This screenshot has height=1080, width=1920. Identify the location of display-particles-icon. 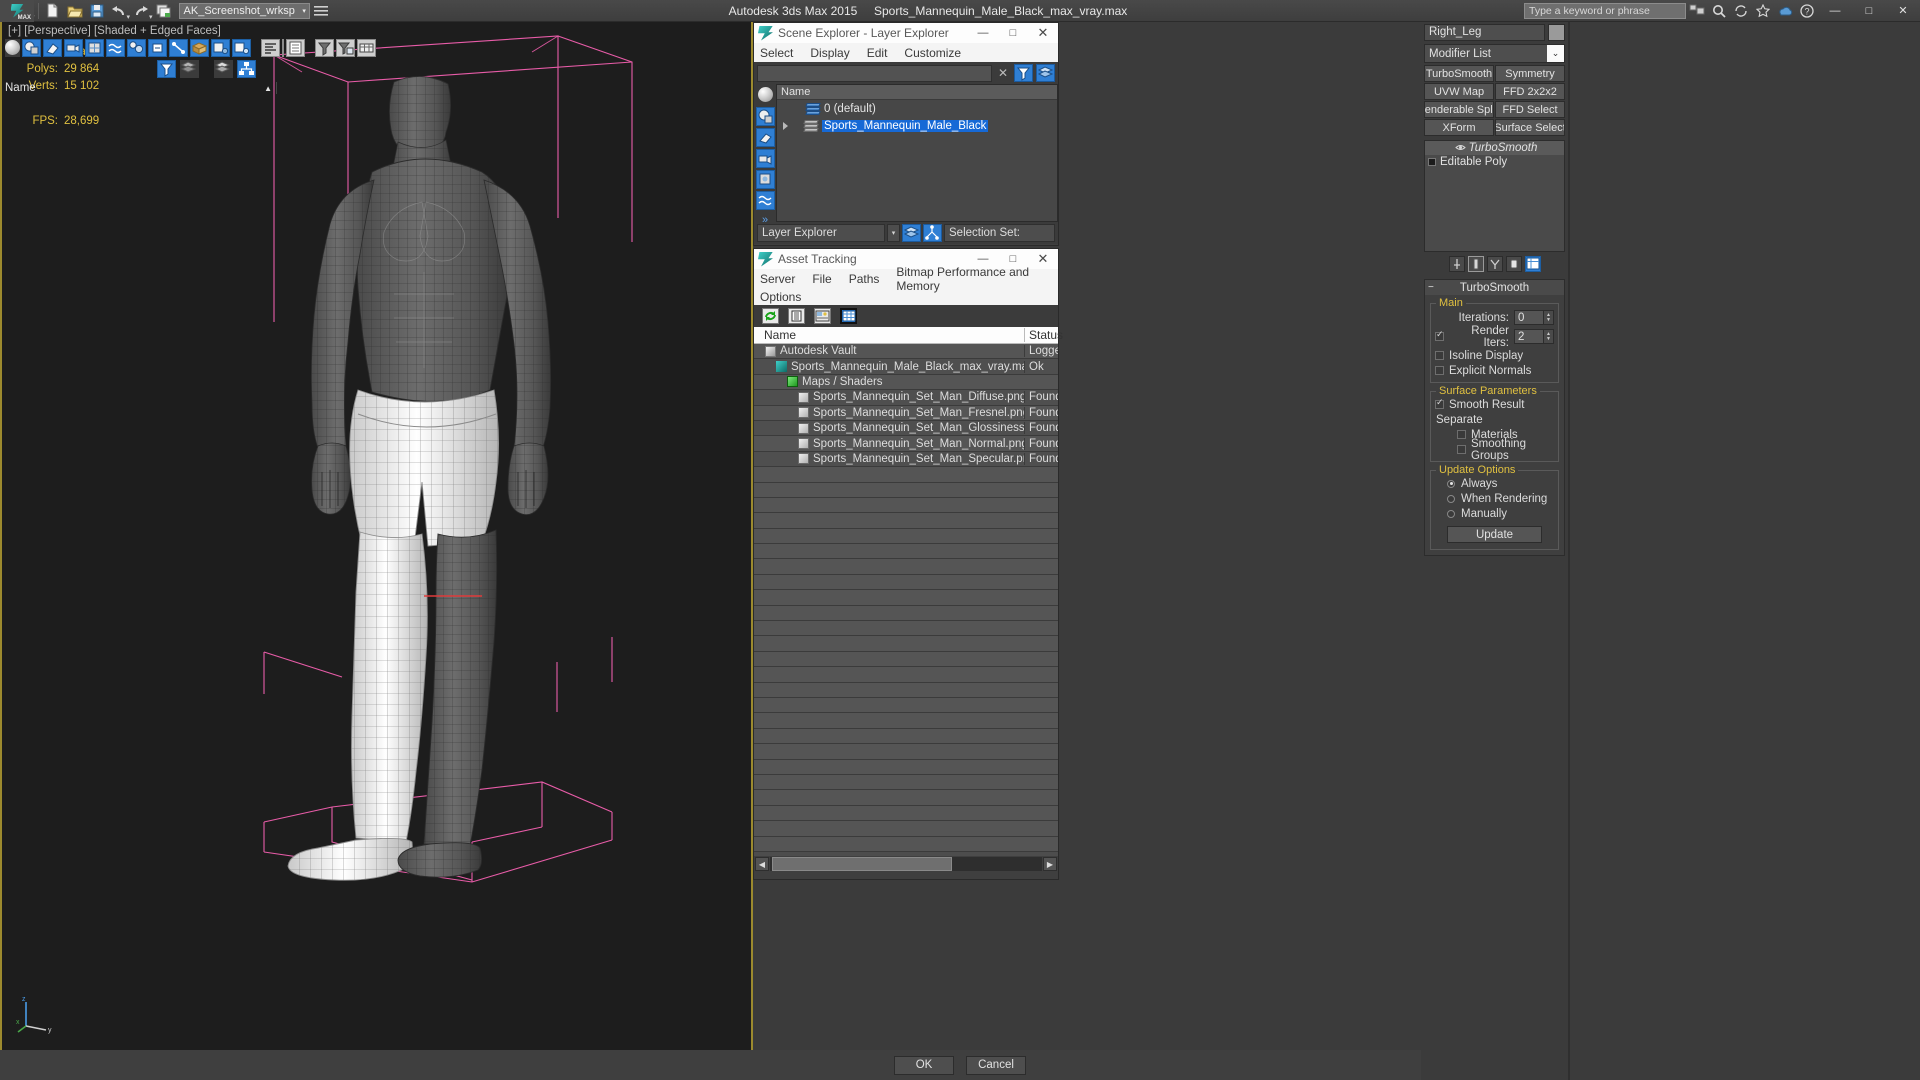
(220, 47).